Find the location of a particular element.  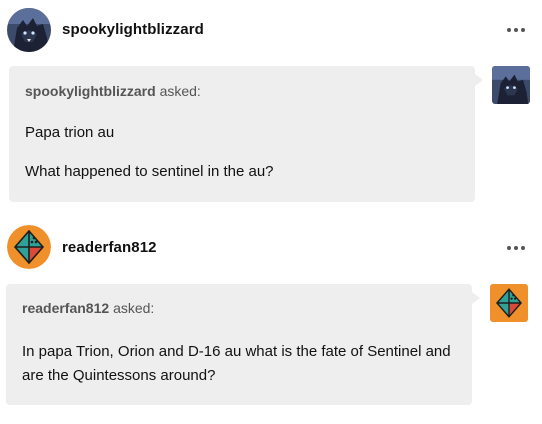

asker-line: readerfan812 asked: is located at coordinates (88, 308).